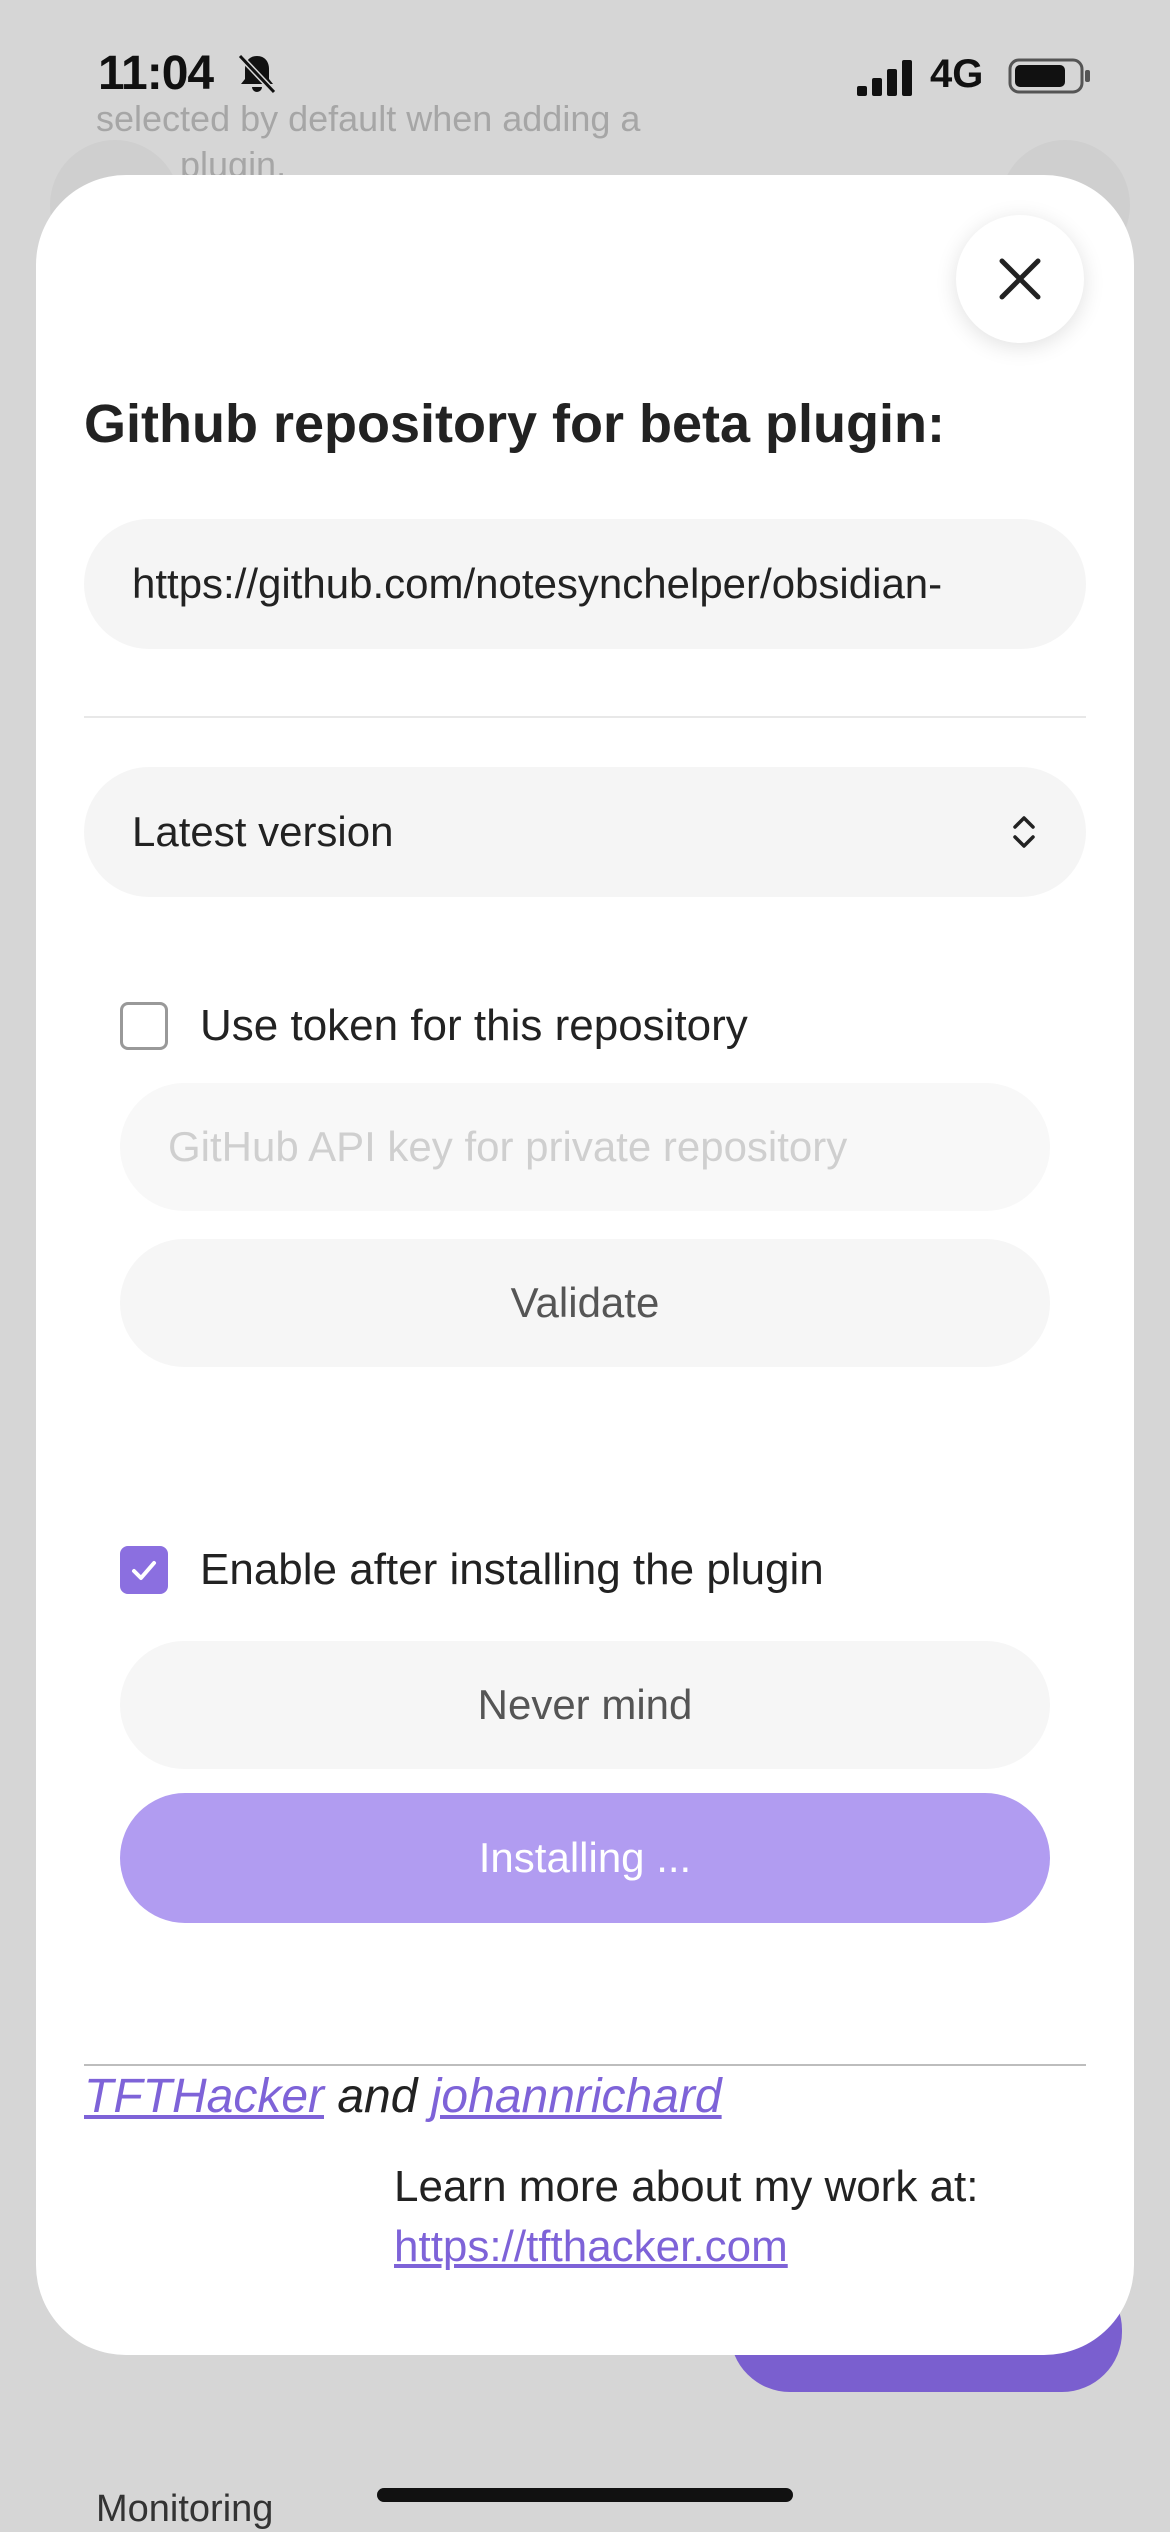 The width and height of the screenshot is (1170, 2532). Describe the element at coordinates (576, 2096) in the screenshot. I see `author-link-johannrichard: johannrichard` at that location.